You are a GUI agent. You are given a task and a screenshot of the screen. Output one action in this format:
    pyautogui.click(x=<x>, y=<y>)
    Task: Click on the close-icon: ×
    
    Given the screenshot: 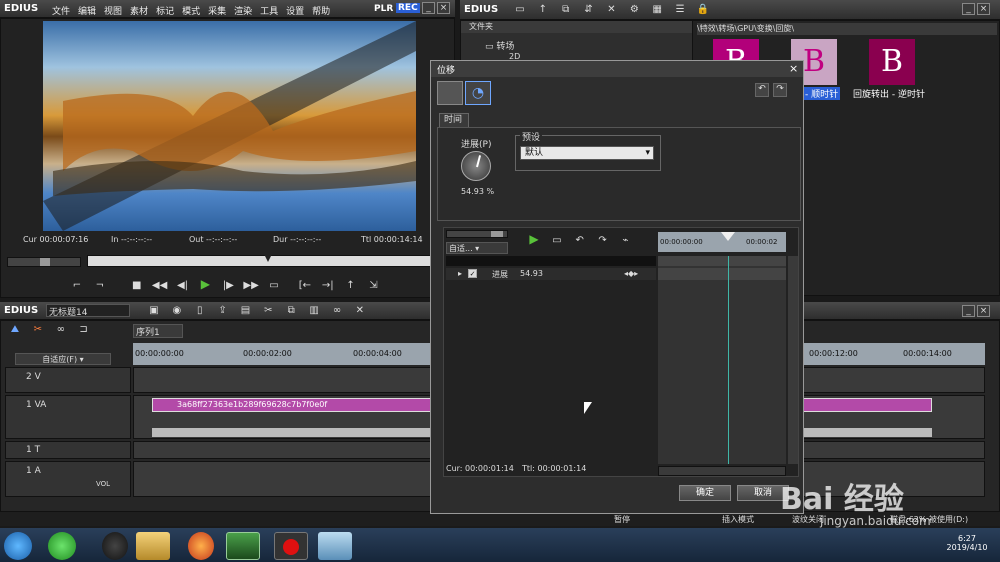 What is the action you would take?
    pyautogui.click(x=443, y=8)
    